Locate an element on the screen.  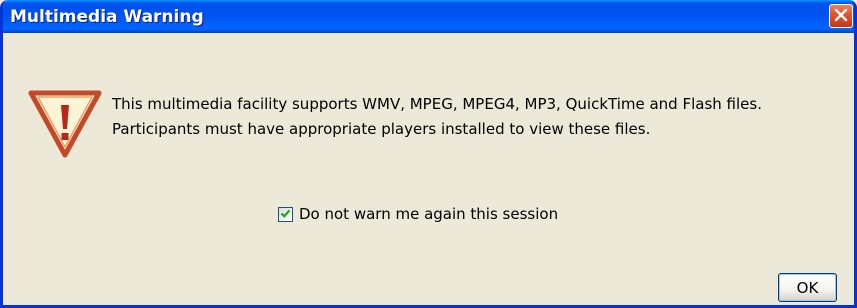
window-title: Multimedia Warning is located at coordinates (107, 17).